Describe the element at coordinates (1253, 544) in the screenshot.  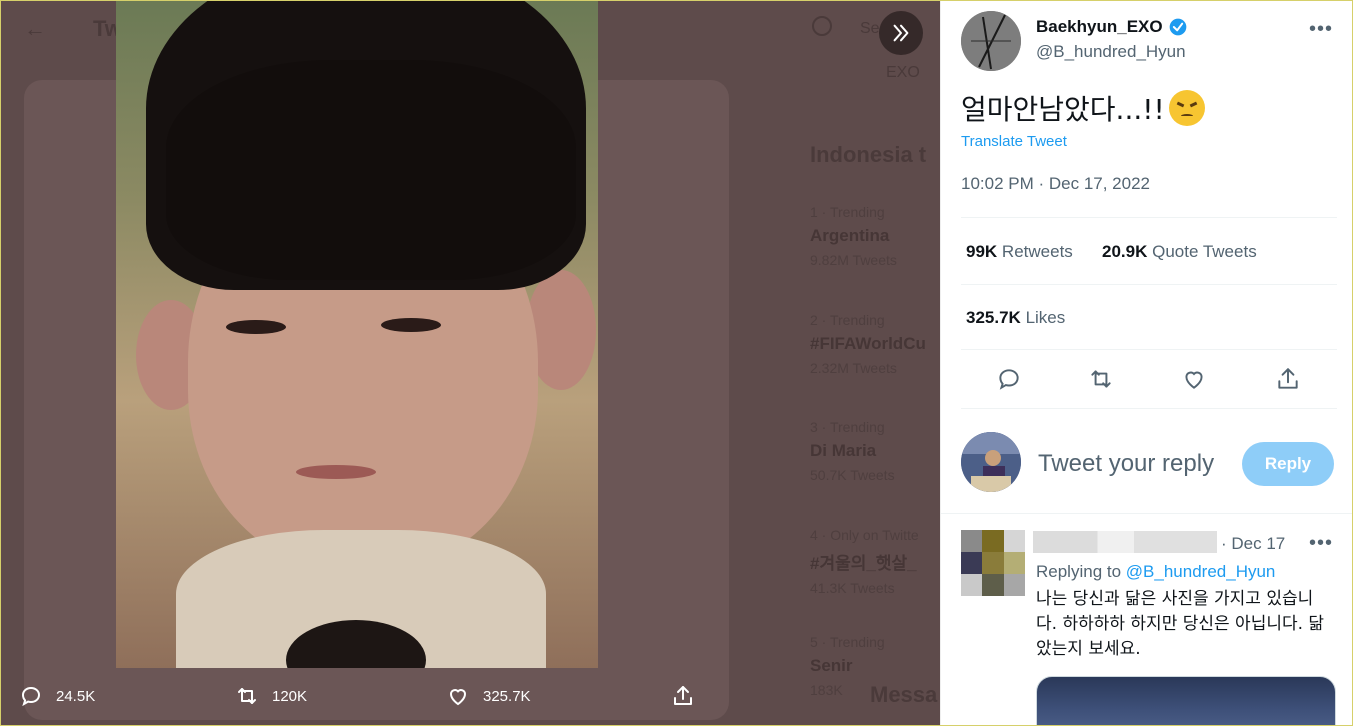
I see `reply-date: · Dec 17` at that location.